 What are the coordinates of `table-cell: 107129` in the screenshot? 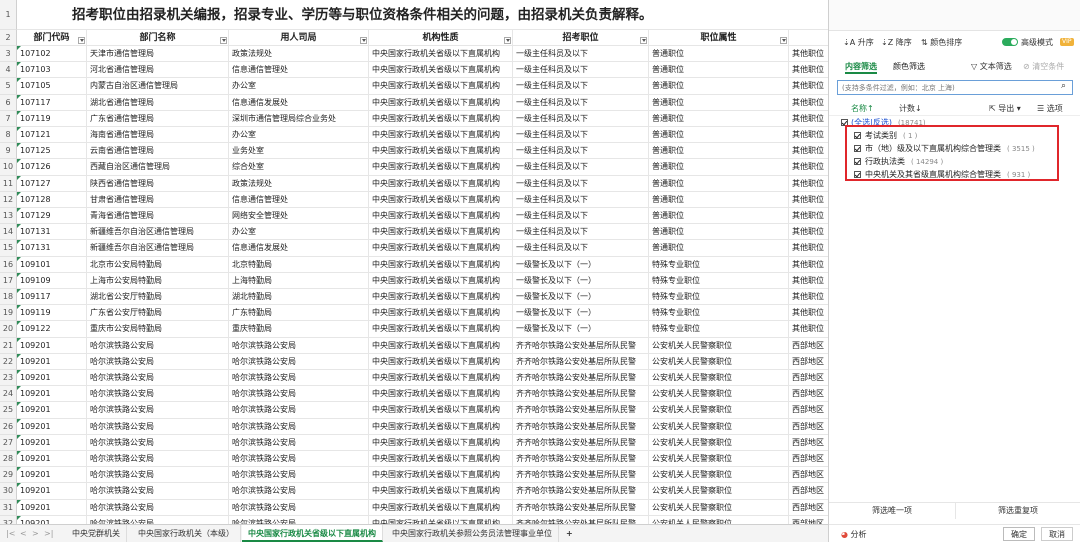 It's located at (52, 216).